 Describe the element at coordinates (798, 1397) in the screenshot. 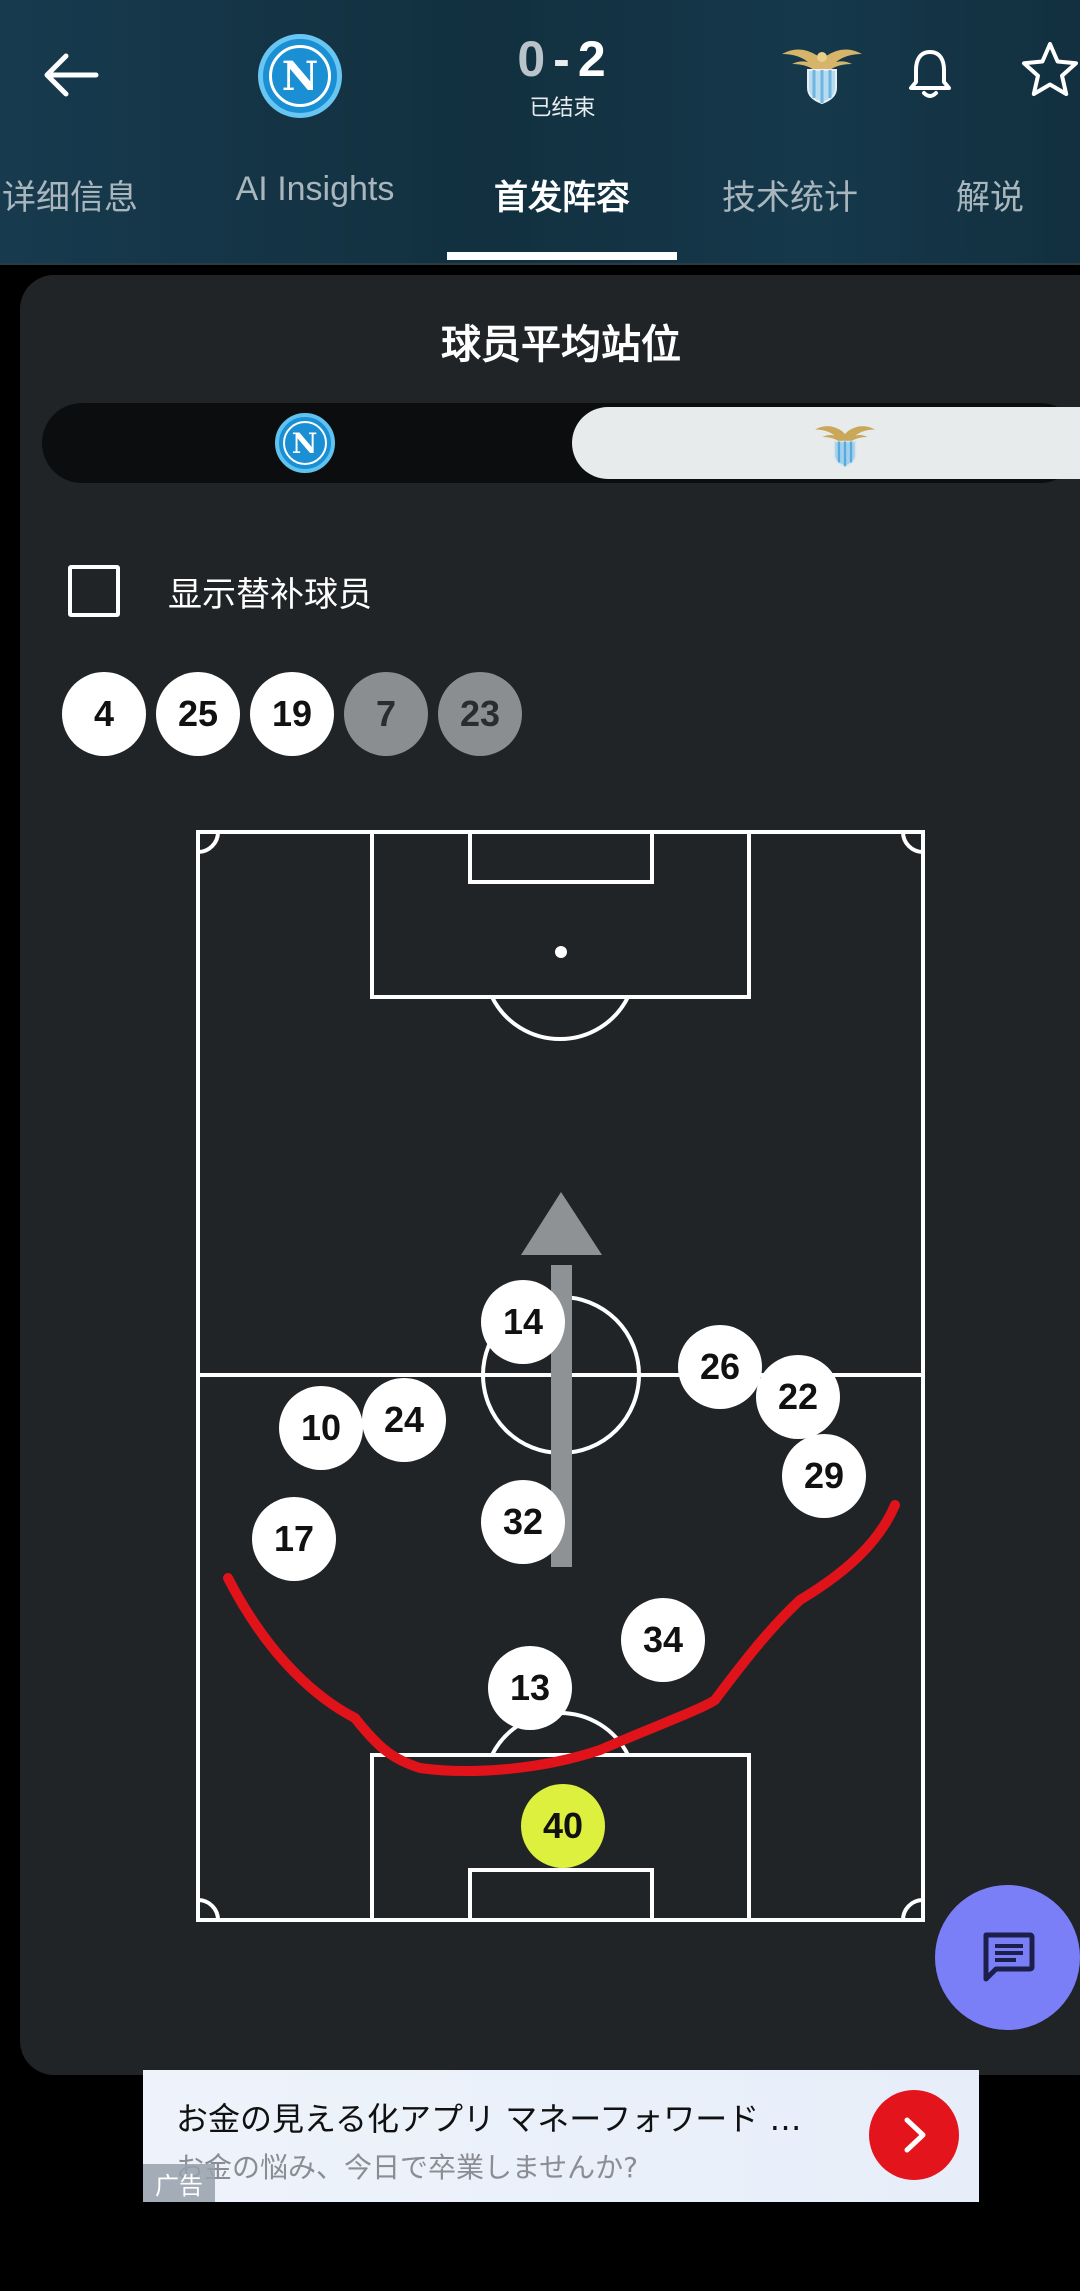

I see `player-marker: 22` at that location.